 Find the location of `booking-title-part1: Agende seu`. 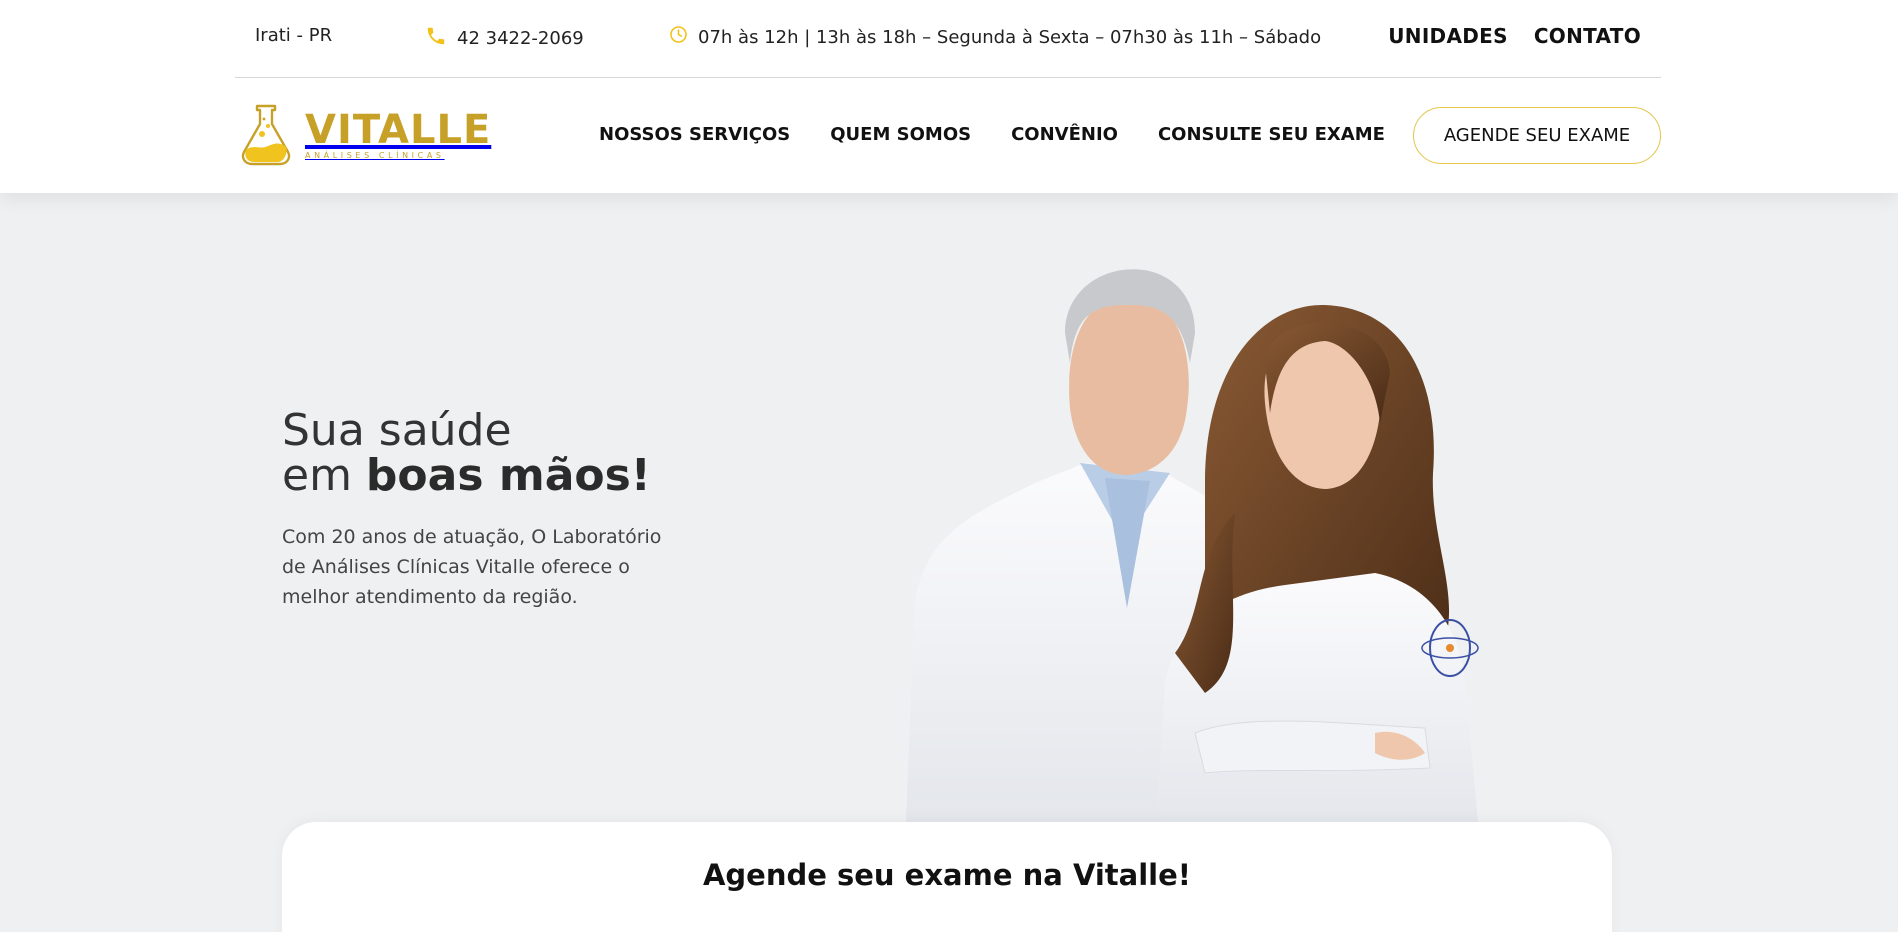

booking-title-part1: Agende seu is located at coordinates (803, 875).